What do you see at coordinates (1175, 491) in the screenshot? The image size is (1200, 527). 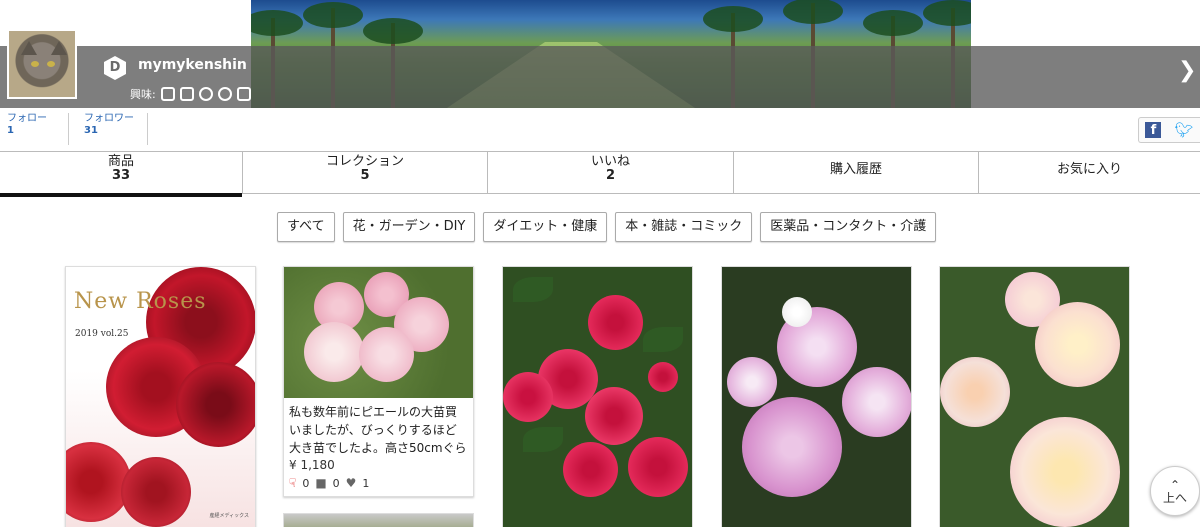 I see `back-to-top-button: ⌃ 上へ` at bounding box center [1175, 491].